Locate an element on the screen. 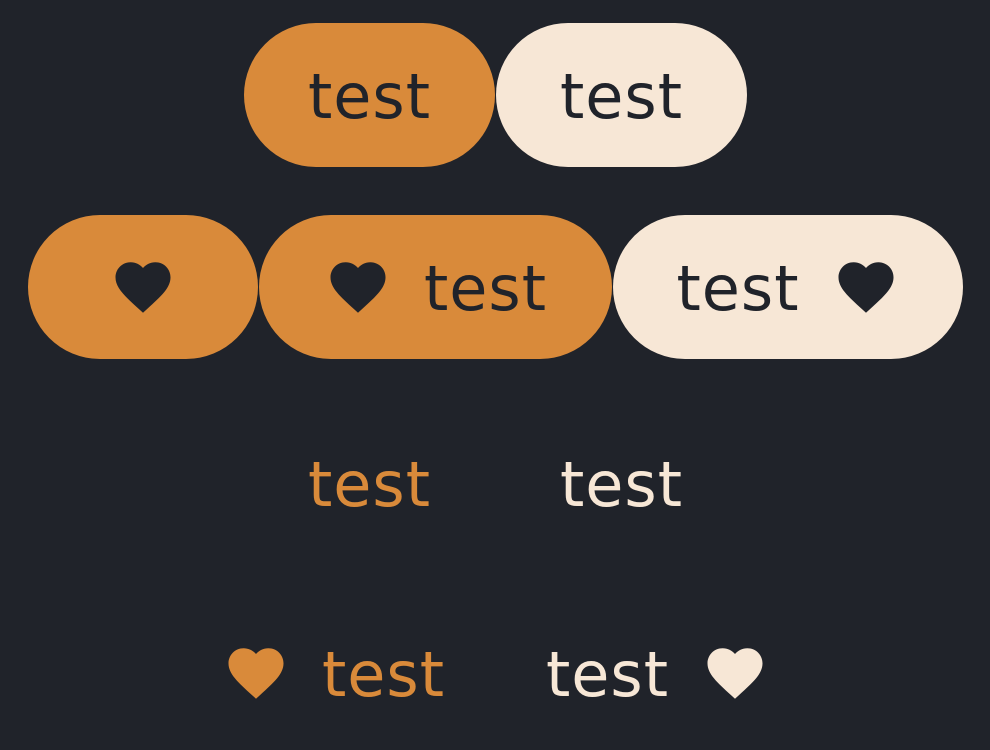 The height and width of the screenshot is (750, 990). icon-trailing-button: test is located at coordinates (788, 287).